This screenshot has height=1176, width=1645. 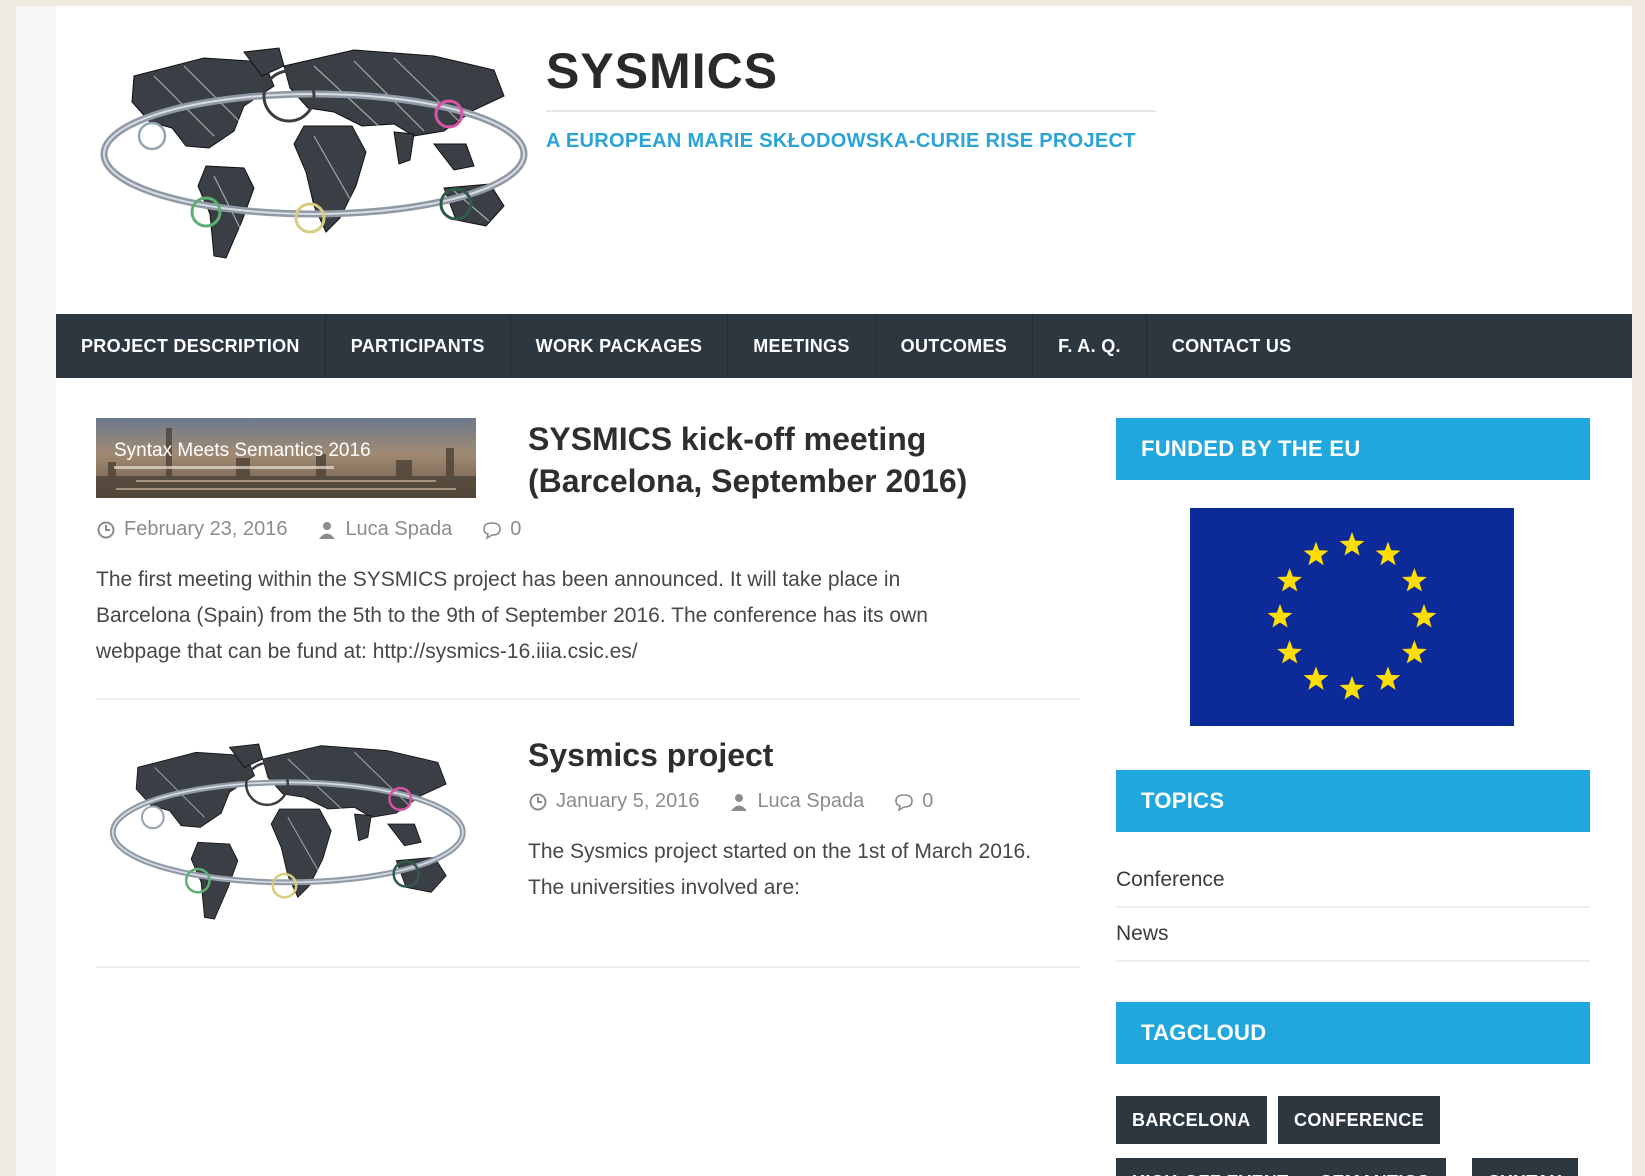 What do you see at coordinates (851, 111) in the screenshot?
I see `title-divider` at bounding box center [851, 111].